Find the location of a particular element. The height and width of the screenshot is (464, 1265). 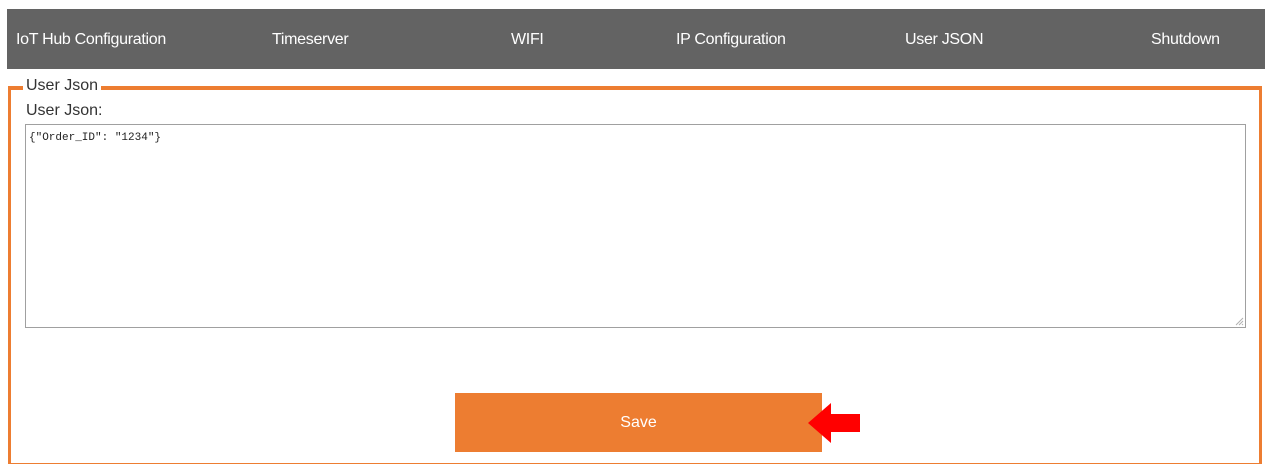

nav-item-iot-hub-configuration: IoT Hub Configuration is located at coordinates (91, 39).